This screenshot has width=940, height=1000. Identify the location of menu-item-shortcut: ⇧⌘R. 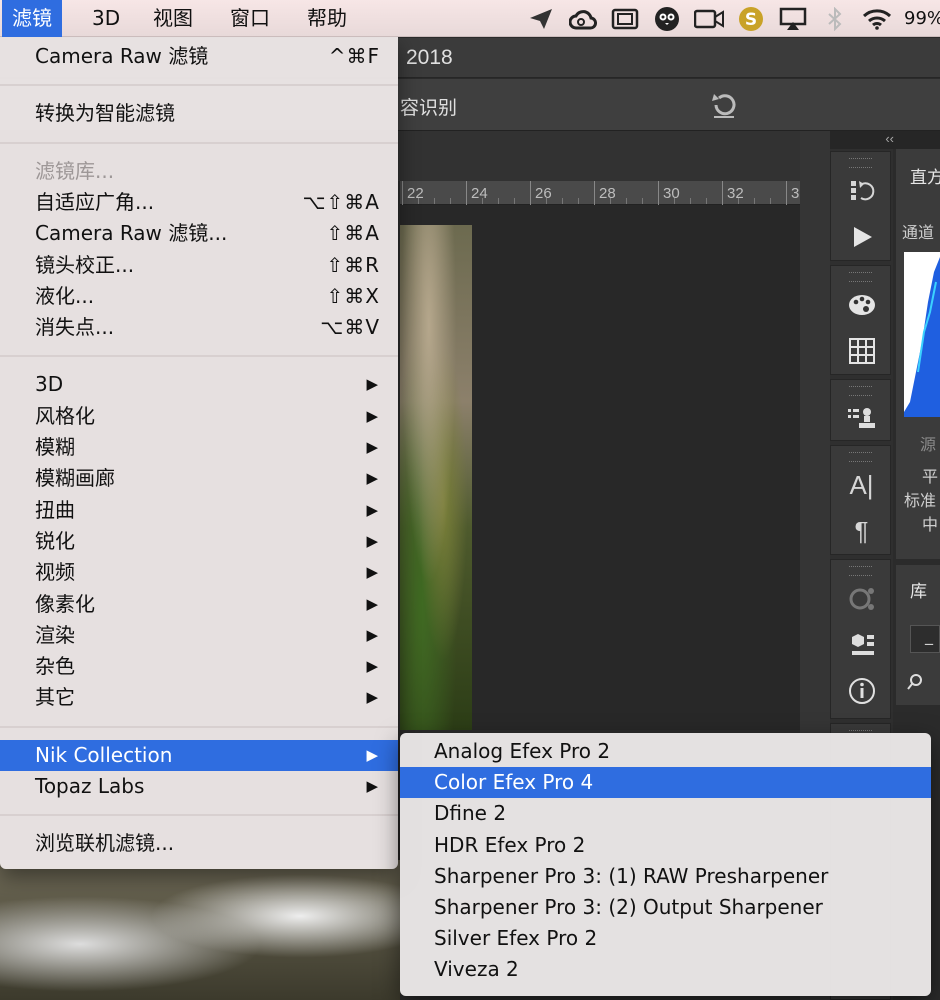
(353, 264).